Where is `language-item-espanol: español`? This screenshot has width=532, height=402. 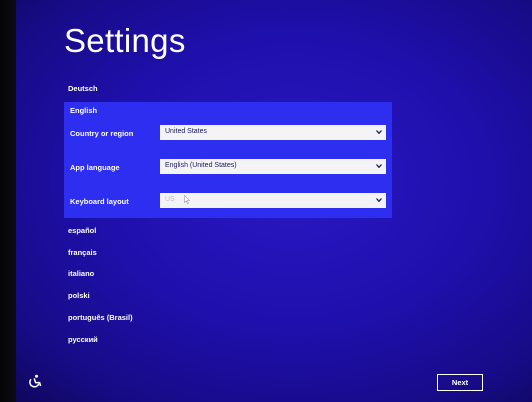
language-item-espanol: español is located at coordinates (82, 230).